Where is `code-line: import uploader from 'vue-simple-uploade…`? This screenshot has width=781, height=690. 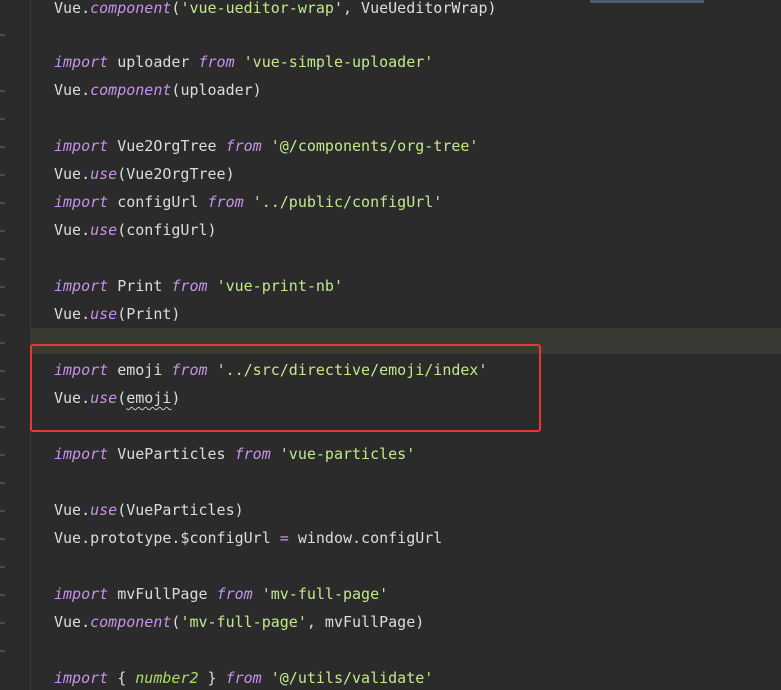 code-line: import uploader from 'vue-simple-uploade… is located at coordinates (243, 62).